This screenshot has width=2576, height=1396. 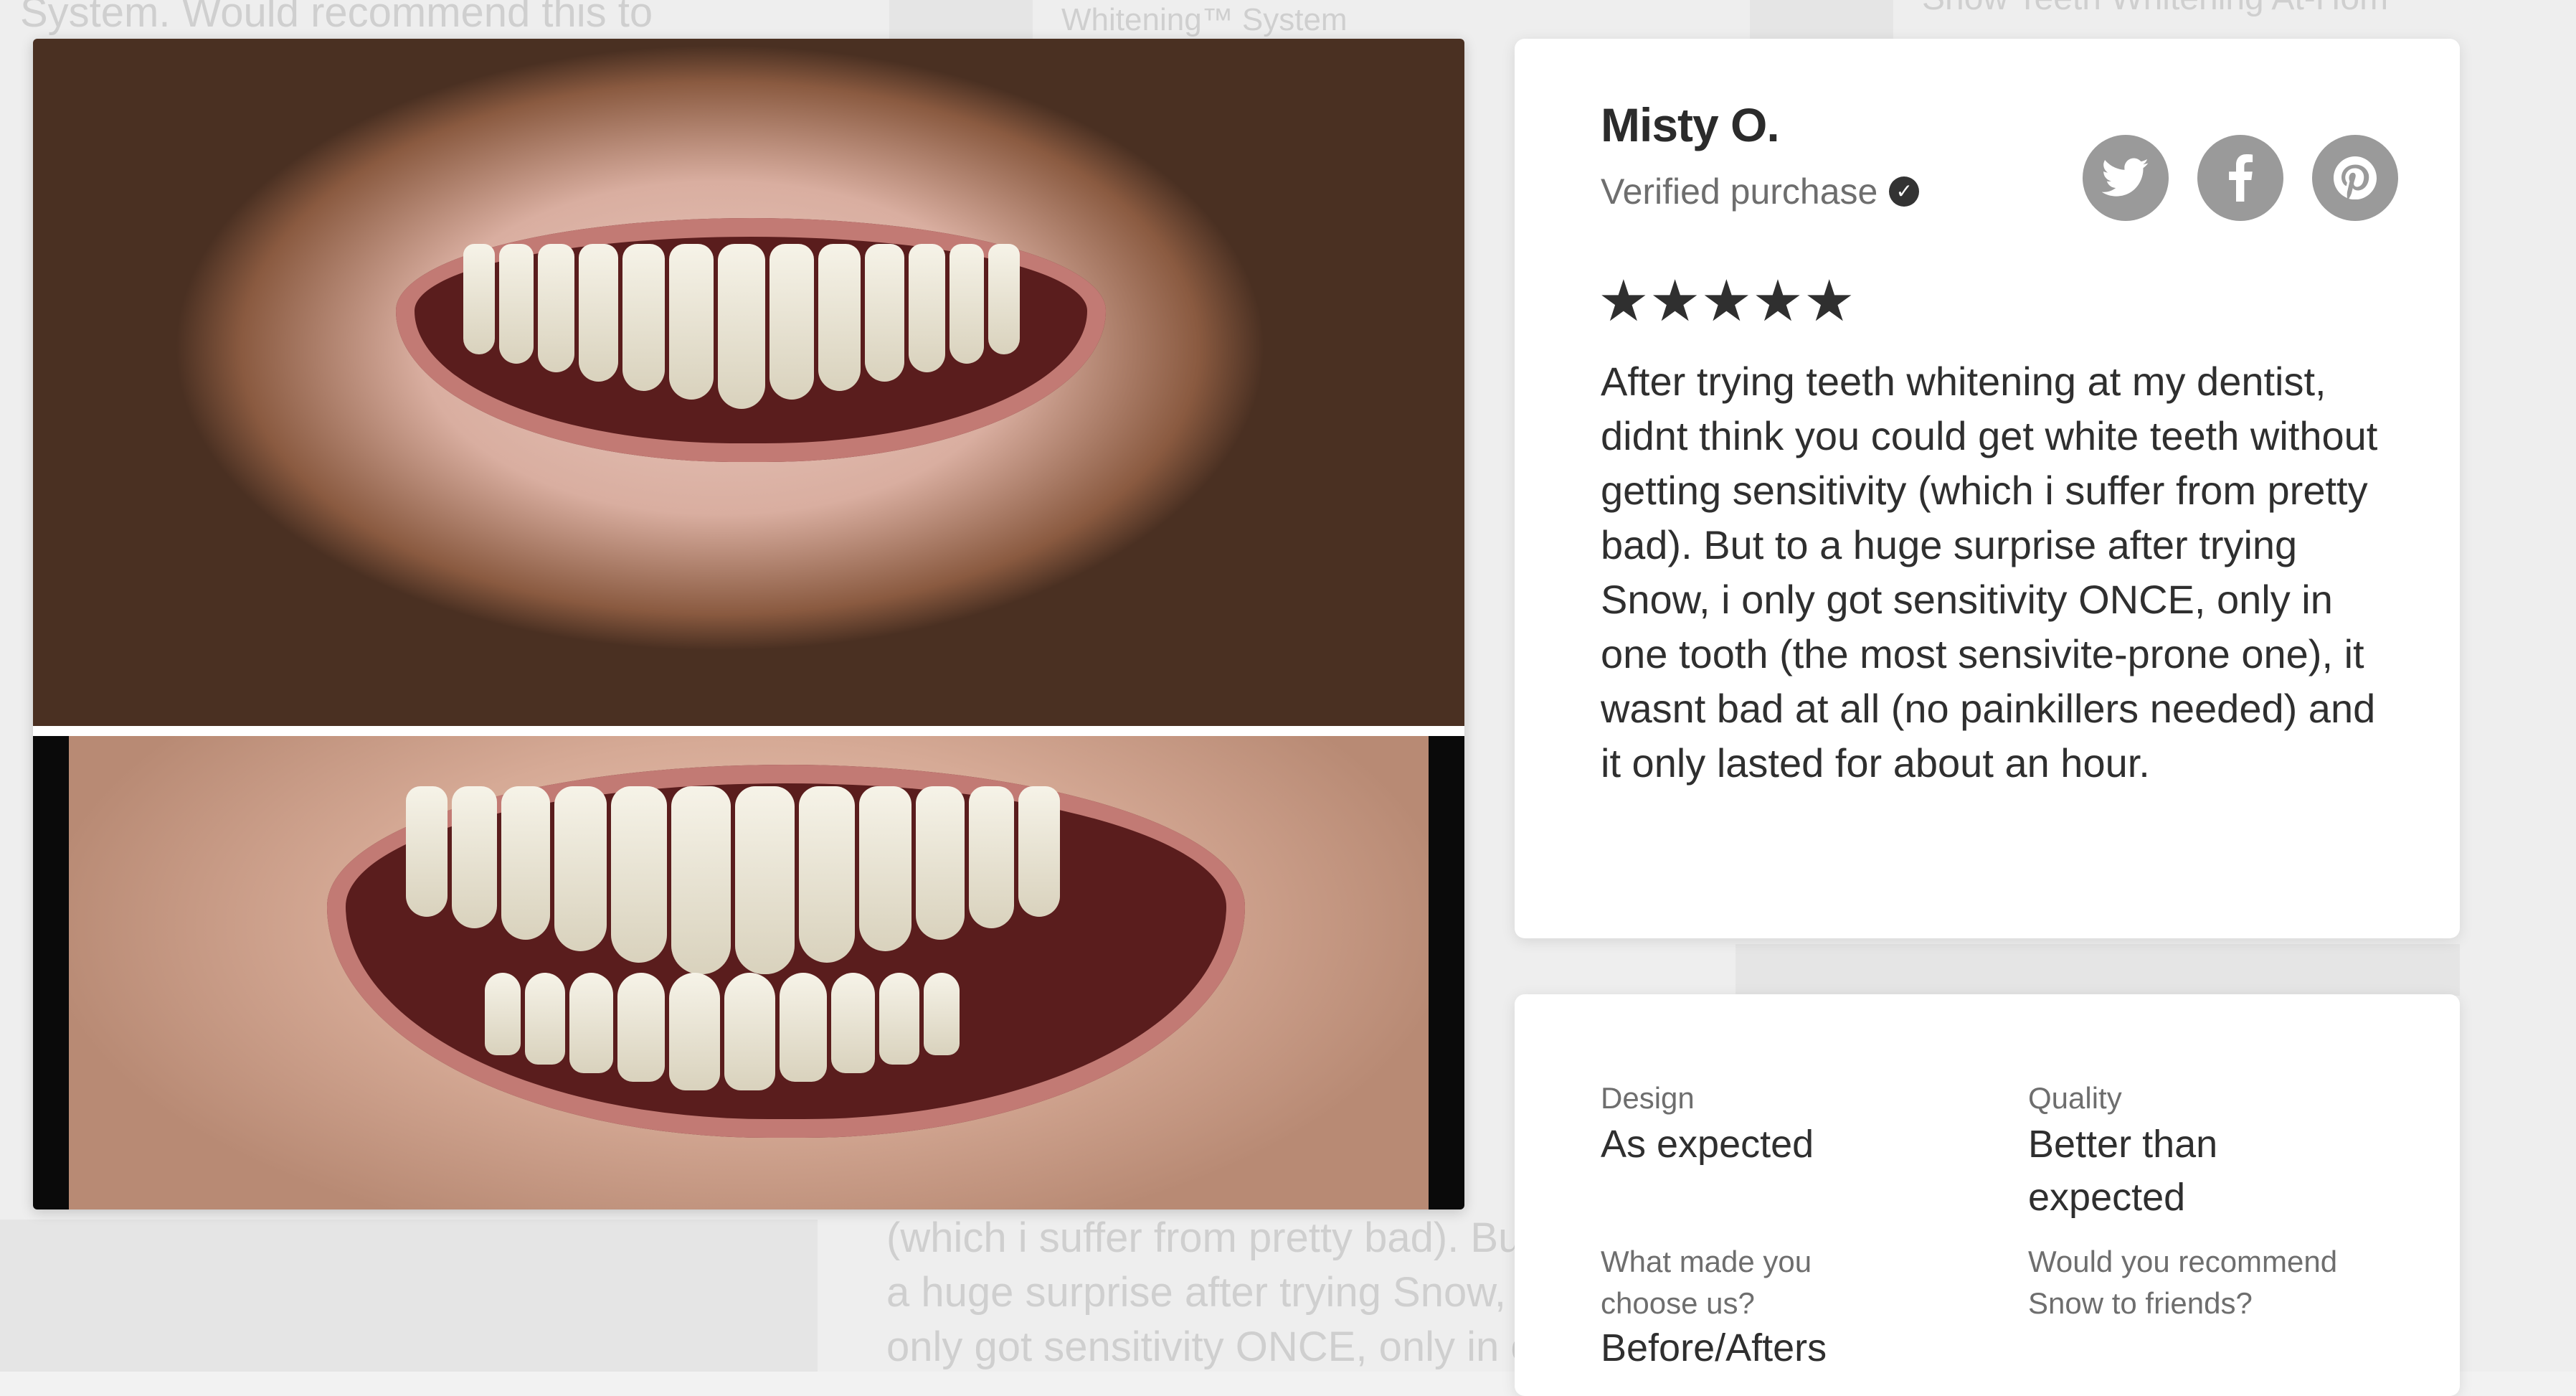 I want to click on pinterest-icon, so click(x=2355, y=177).